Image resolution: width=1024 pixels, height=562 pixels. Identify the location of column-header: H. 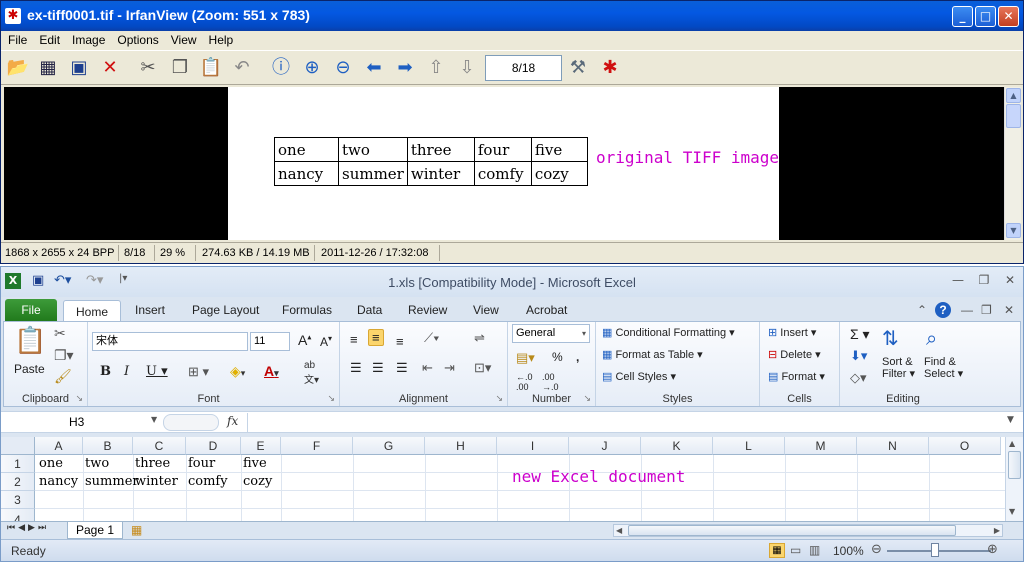
(461, 446).